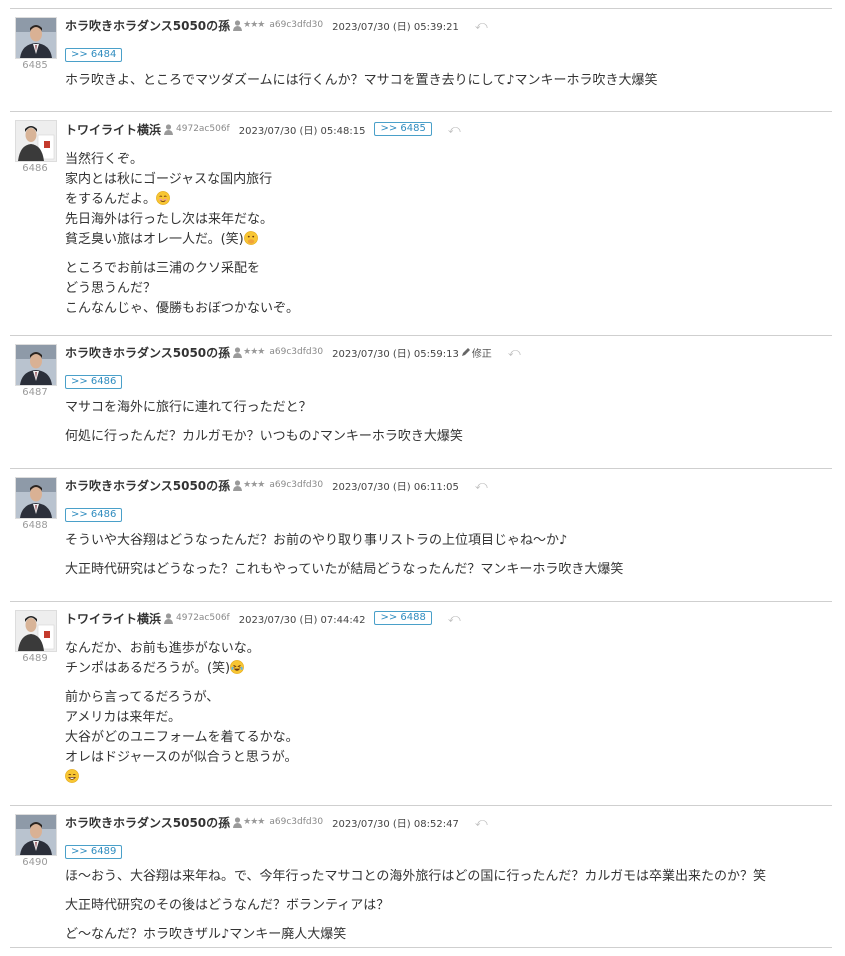 The image size is (845, 956). I want to click on post-date: 2023/07/30 (日) 05:39:21, so click(395, 27).